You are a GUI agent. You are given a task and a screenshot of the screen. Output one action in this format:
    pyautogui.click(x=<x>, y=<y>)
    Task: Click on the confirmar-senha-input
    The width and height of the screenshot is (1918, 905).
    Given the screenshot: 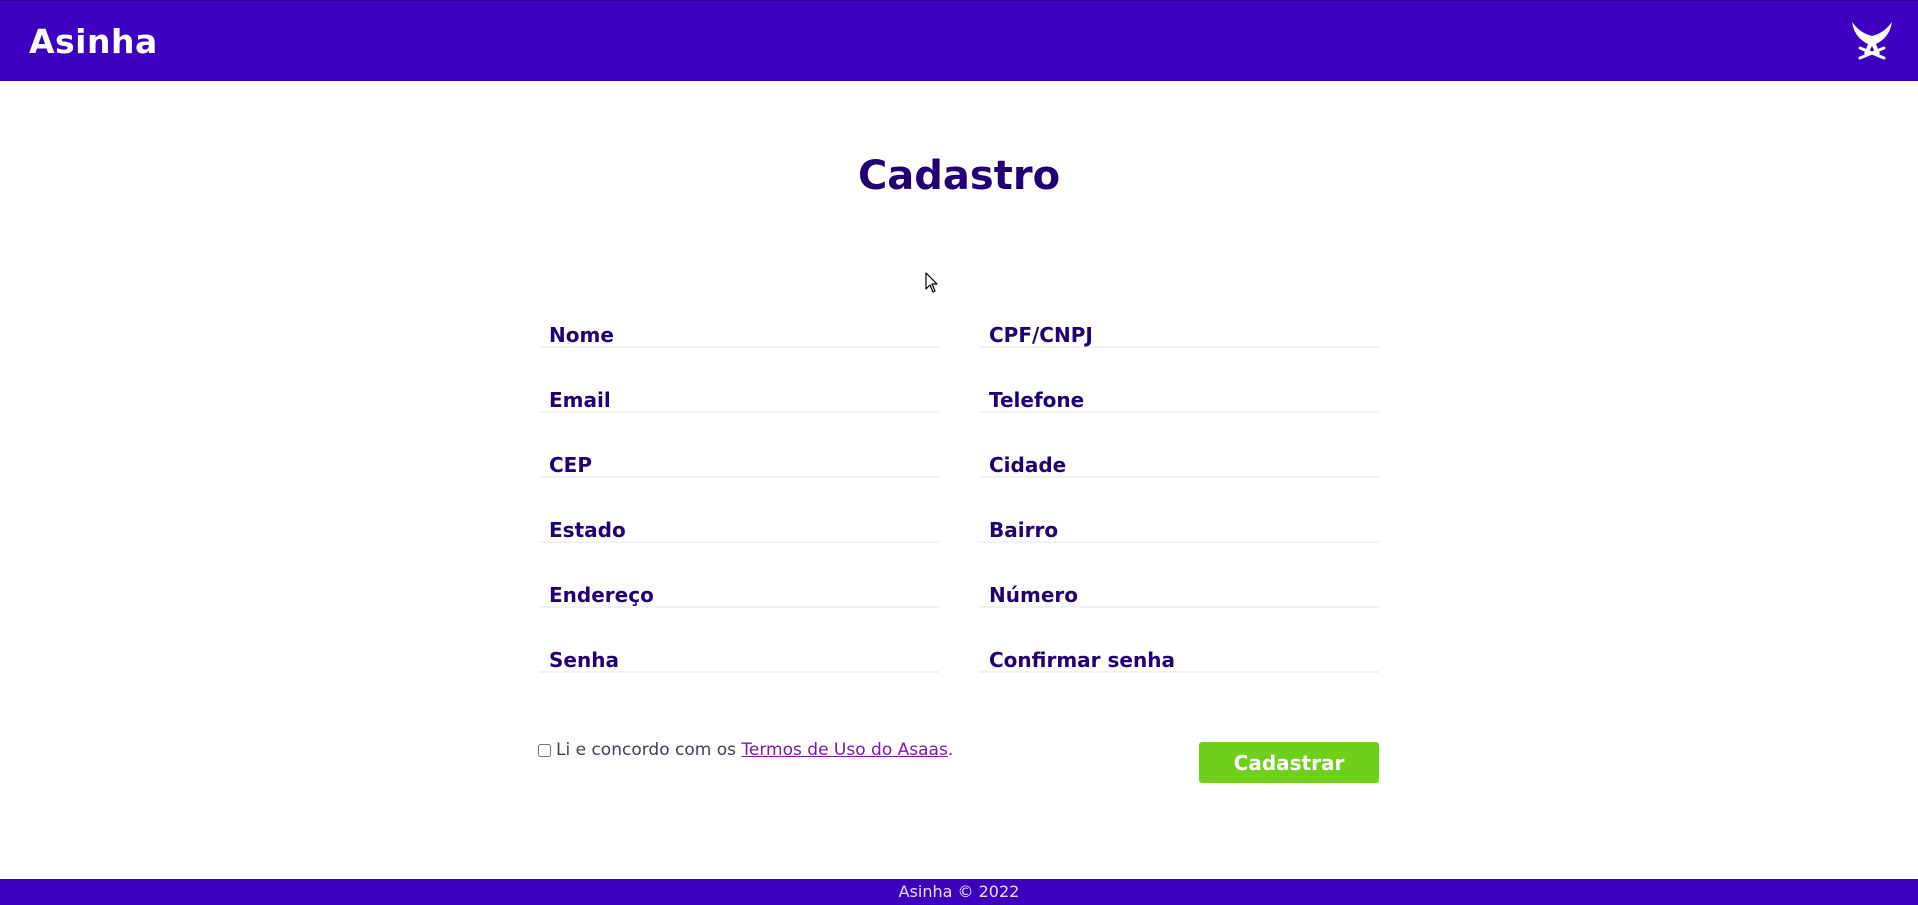 What is the action you would take?
    pyautogui.click(x=1179, y=657)
    